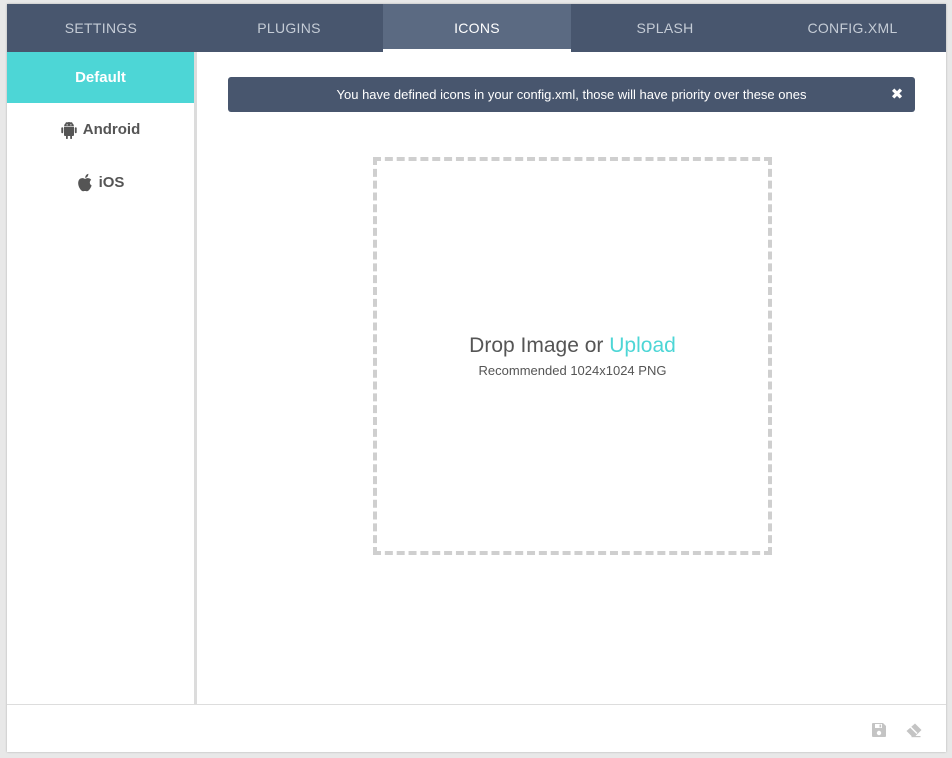  I want to click on tab-plugins: PLUGINS, so click(289, 28).